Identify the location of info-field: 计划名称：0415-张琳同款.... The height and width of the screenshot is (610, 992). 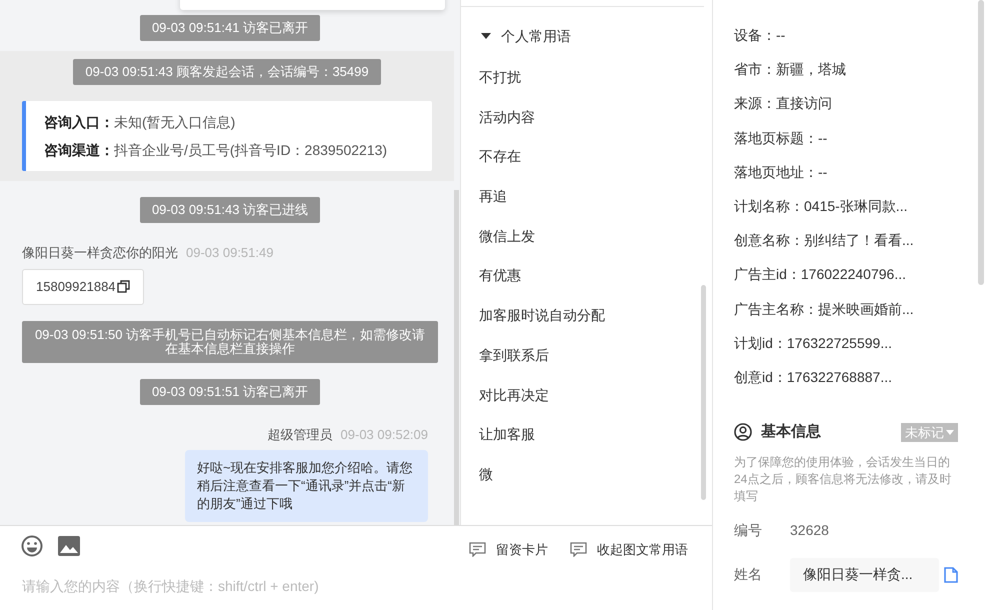
(846, 213).